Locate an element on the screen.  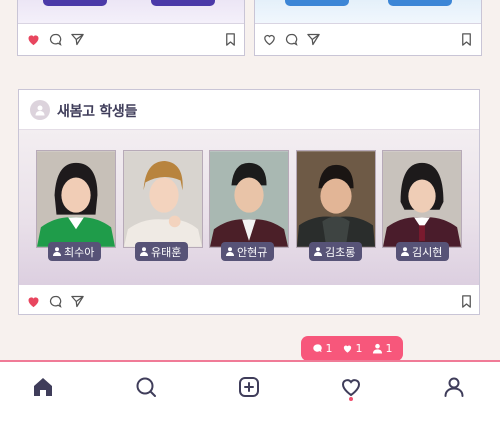
student-name-tag-1: 최수아 is located at coordinates (75, 251).